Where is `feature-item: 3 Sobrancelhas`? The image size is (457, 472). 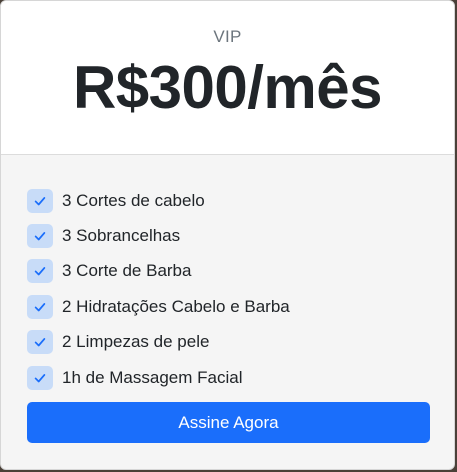
feature-item: 3 Sobrancelhas is located at coordinates (240, 235).